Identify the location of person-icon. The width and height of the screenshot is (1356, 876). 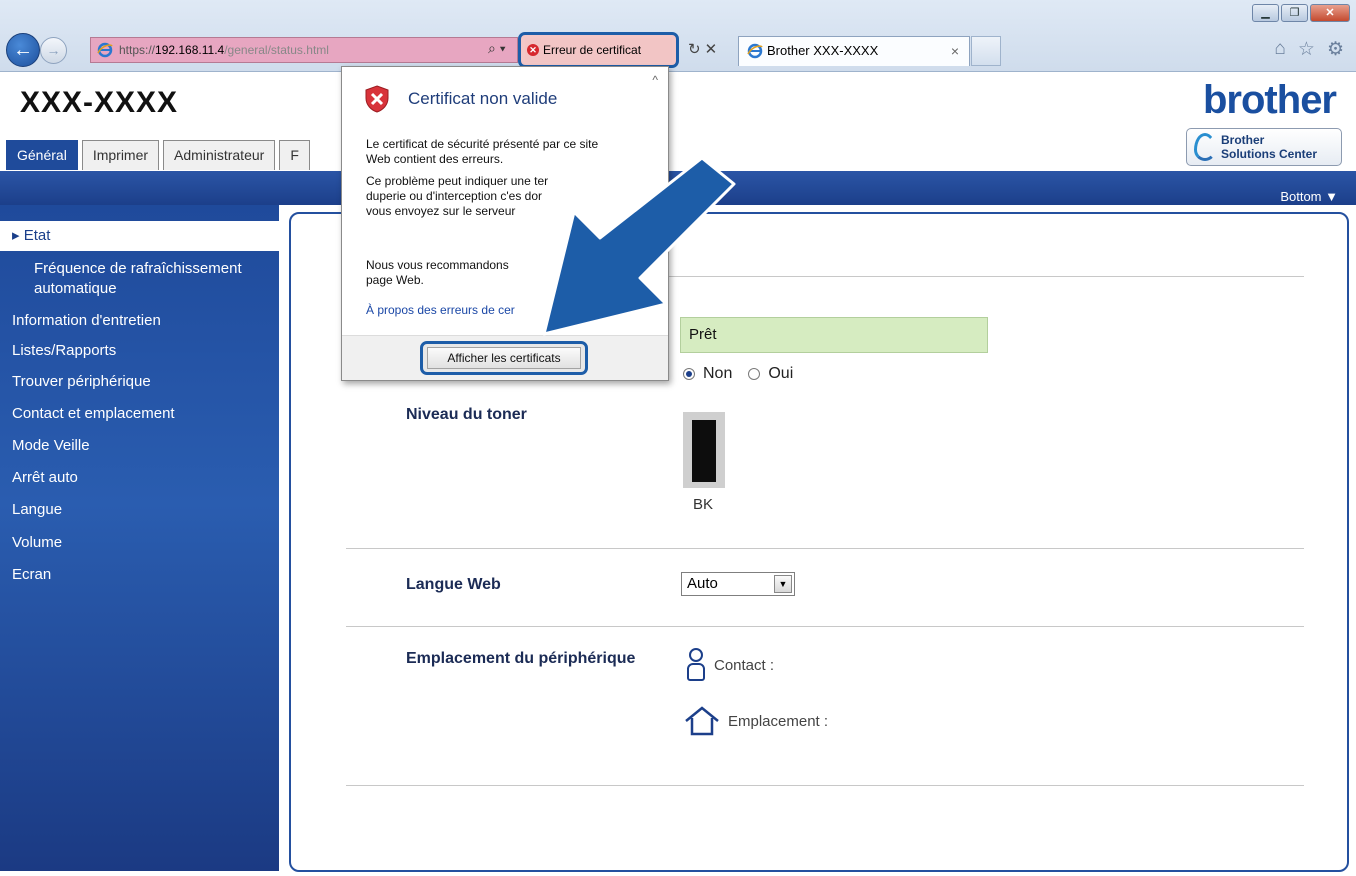
(696, 665).